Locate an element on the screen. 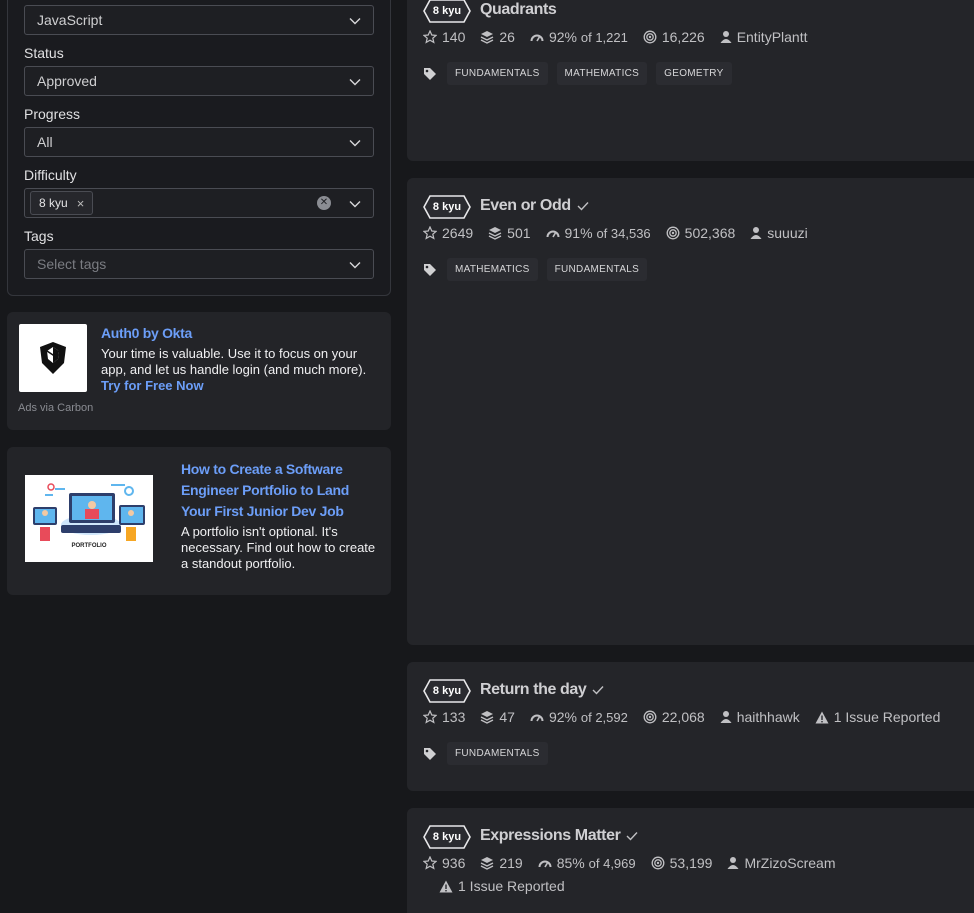 The image size is (974, 913). collections-count: 219 is located at coordinates (511, 863).